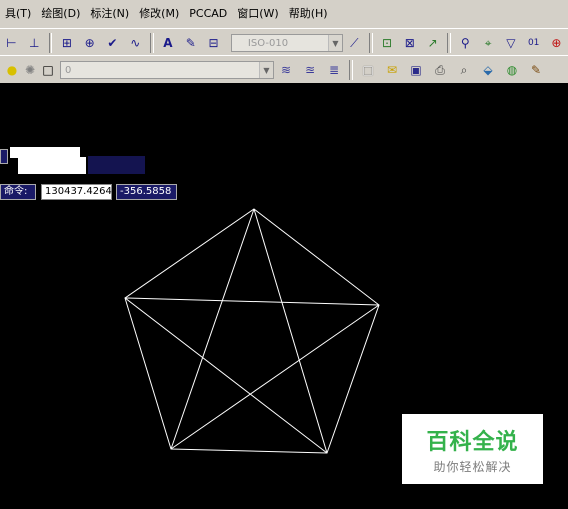 The width and height of the screenshot is (568, 509). What do you see at coordinates (465, 43) in the screenshot?
I see `inquiry-tool-icon: ⚲` at bounding box center [465, 43].